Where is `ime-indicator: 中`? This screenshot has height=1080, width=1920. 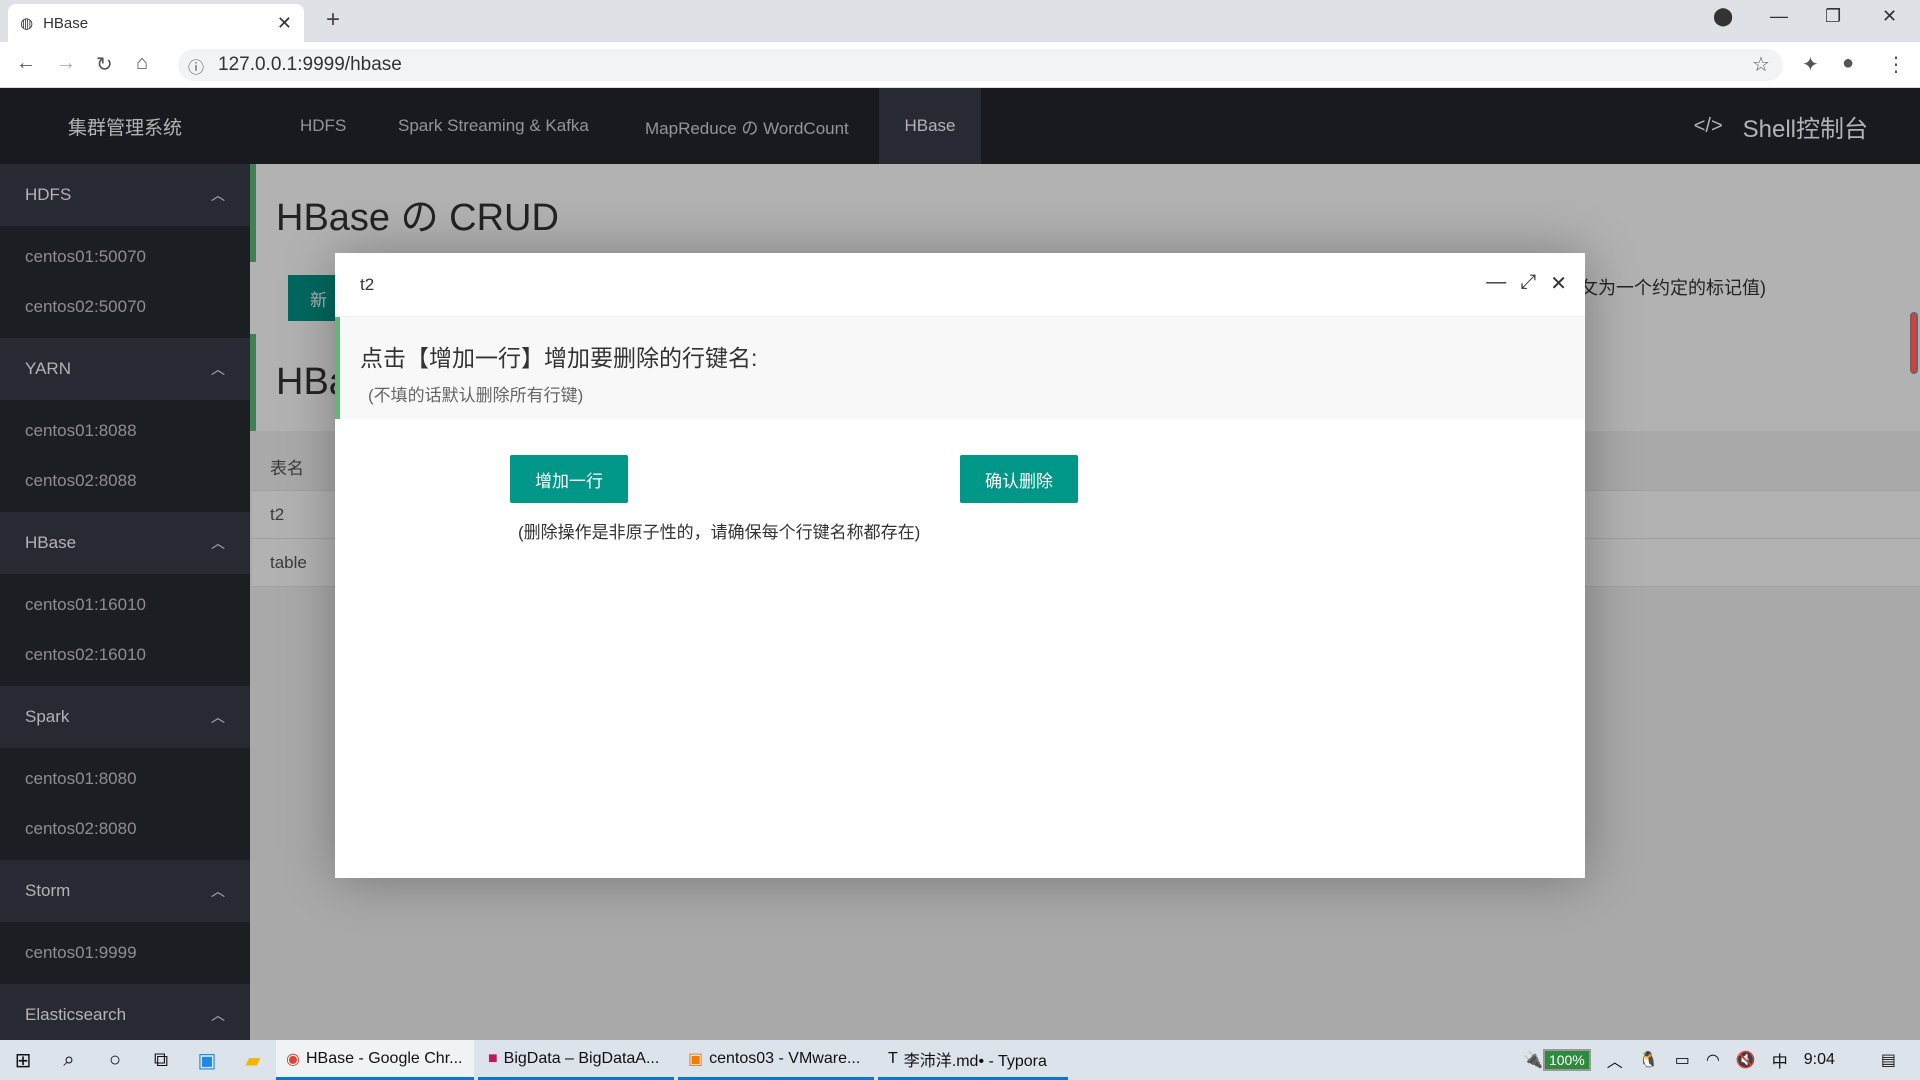
ime-indicator: 中 is located at coordinates (1780, 1060).